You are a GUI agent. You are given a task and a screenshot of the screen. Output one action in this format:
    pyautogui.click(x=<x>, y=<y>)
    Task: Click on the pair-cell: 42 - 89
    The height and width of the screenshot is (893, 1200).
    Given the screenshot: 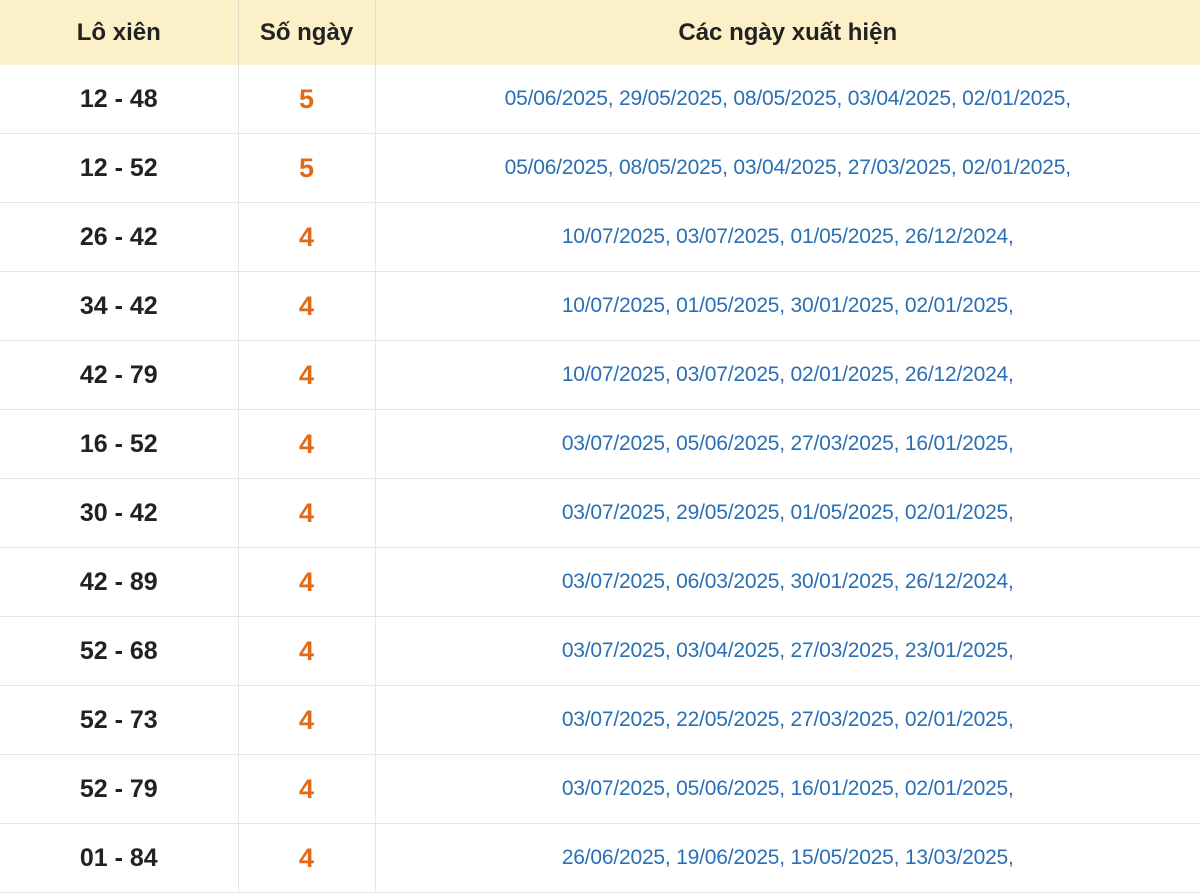 What is the action you would take?
    pyautogui.click(x=119, y=582)
    